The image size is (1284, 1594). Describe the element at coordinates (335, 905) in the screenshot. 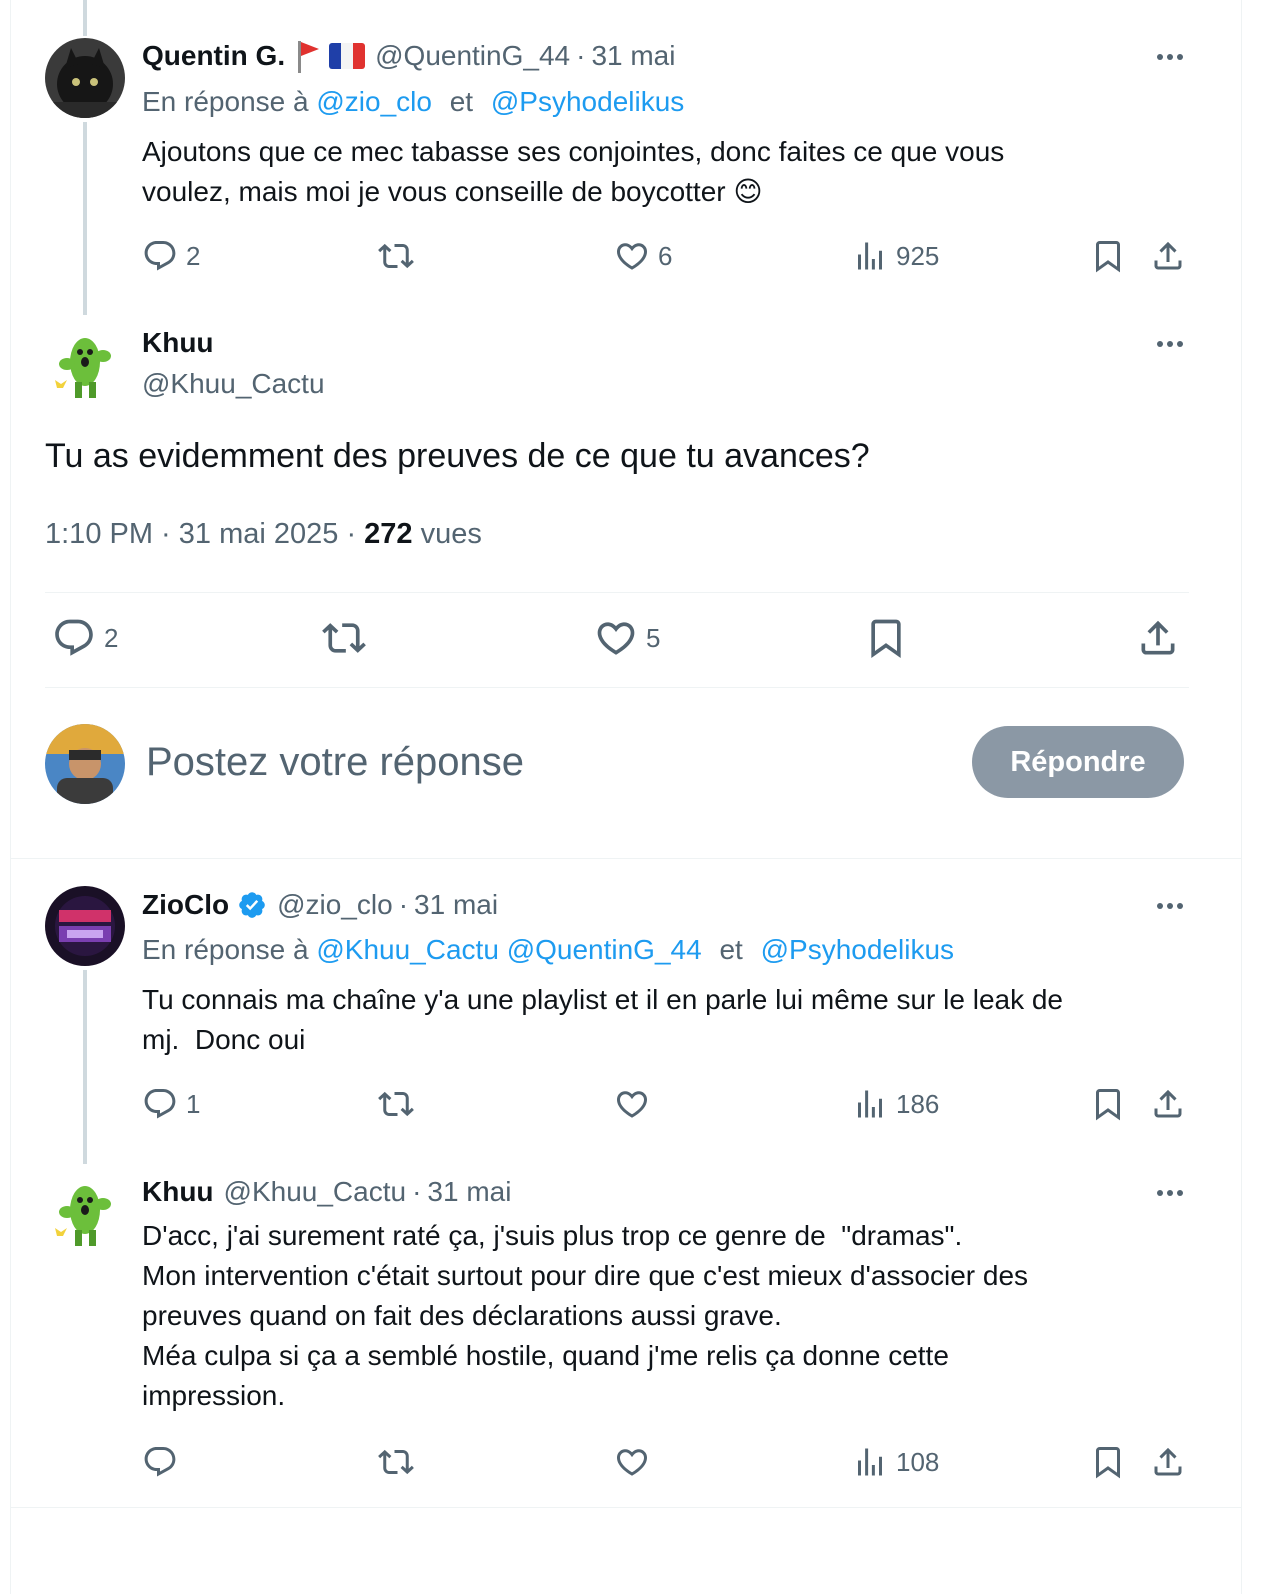

I see `user-handle: @zio_clo` at that location.